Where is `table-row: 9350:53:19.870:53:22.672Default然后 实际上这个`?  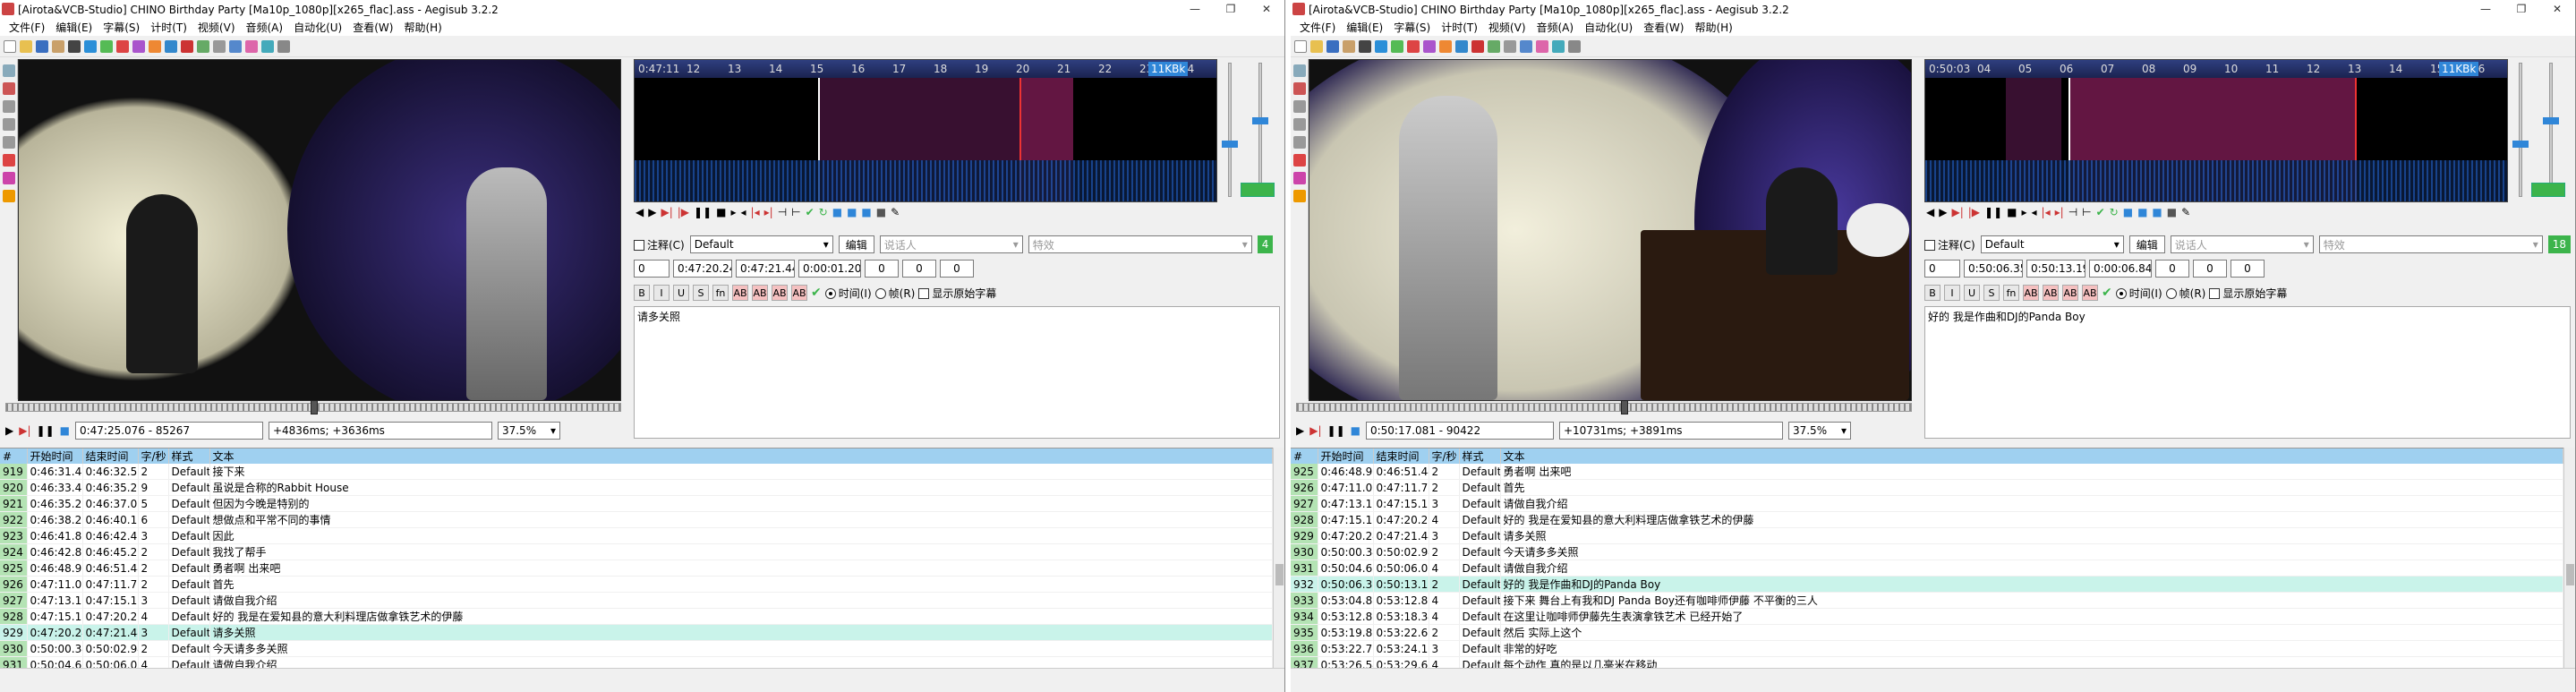
table-row: 9350:53:19.870:53:22.672Default然后 实际上这个 is located at coordinates (1927, 632).